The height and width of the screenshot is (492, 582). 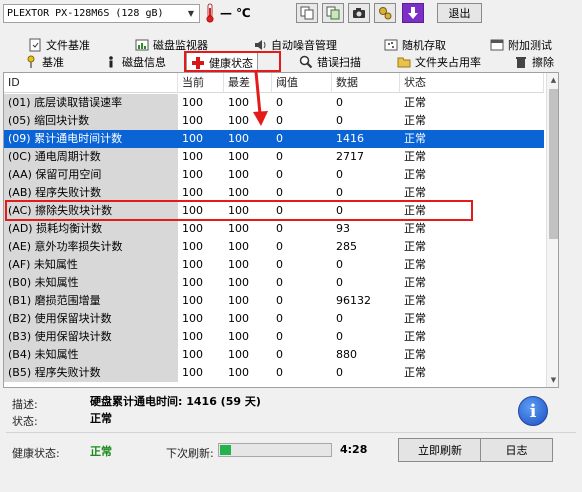 I want to click on table-row: (B3) 使用保留块计数 100 100 0 0 正常, so click(x=274, y=337).